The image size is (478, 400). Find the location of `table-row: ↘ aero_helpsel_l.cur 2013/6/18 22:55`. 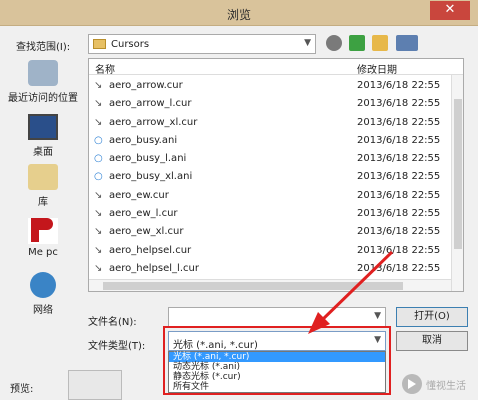

table-row: ↘ aero_helpsel_l.cur 2013/6/18 22:55 is located at coordinates (270, 269).